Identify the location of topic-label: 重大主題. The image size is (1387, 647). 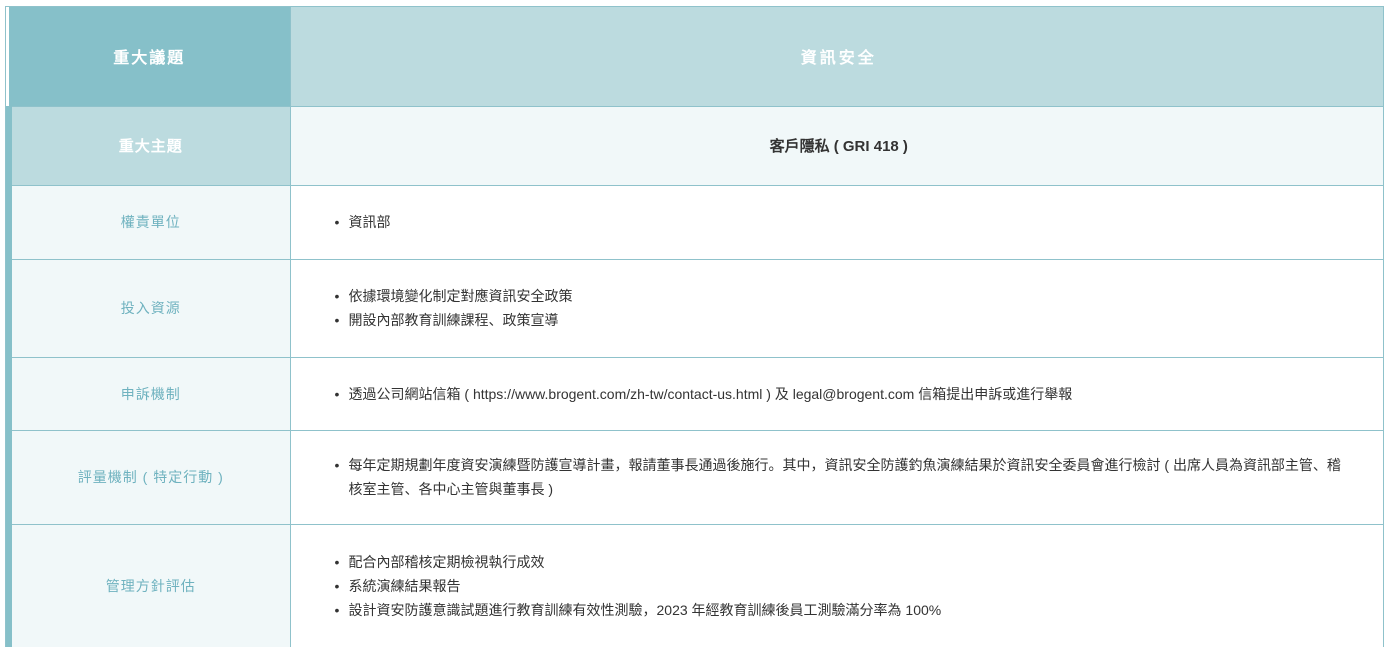
(148, 146).